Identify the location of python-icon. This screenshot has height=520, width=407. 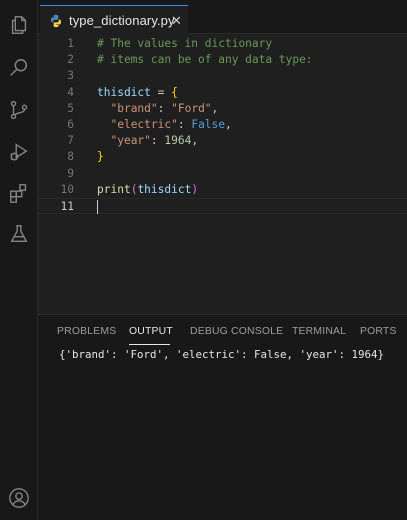
(56, 21).